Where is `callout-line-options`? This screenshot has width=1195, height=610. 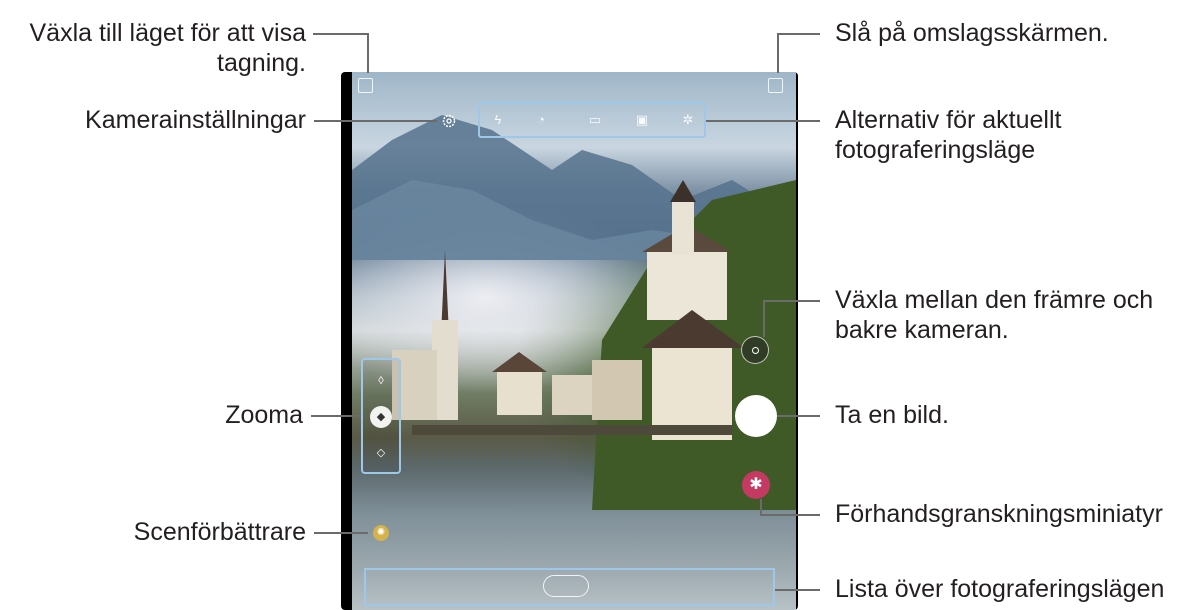
callout-line-options is located at coordinates (763, 121).